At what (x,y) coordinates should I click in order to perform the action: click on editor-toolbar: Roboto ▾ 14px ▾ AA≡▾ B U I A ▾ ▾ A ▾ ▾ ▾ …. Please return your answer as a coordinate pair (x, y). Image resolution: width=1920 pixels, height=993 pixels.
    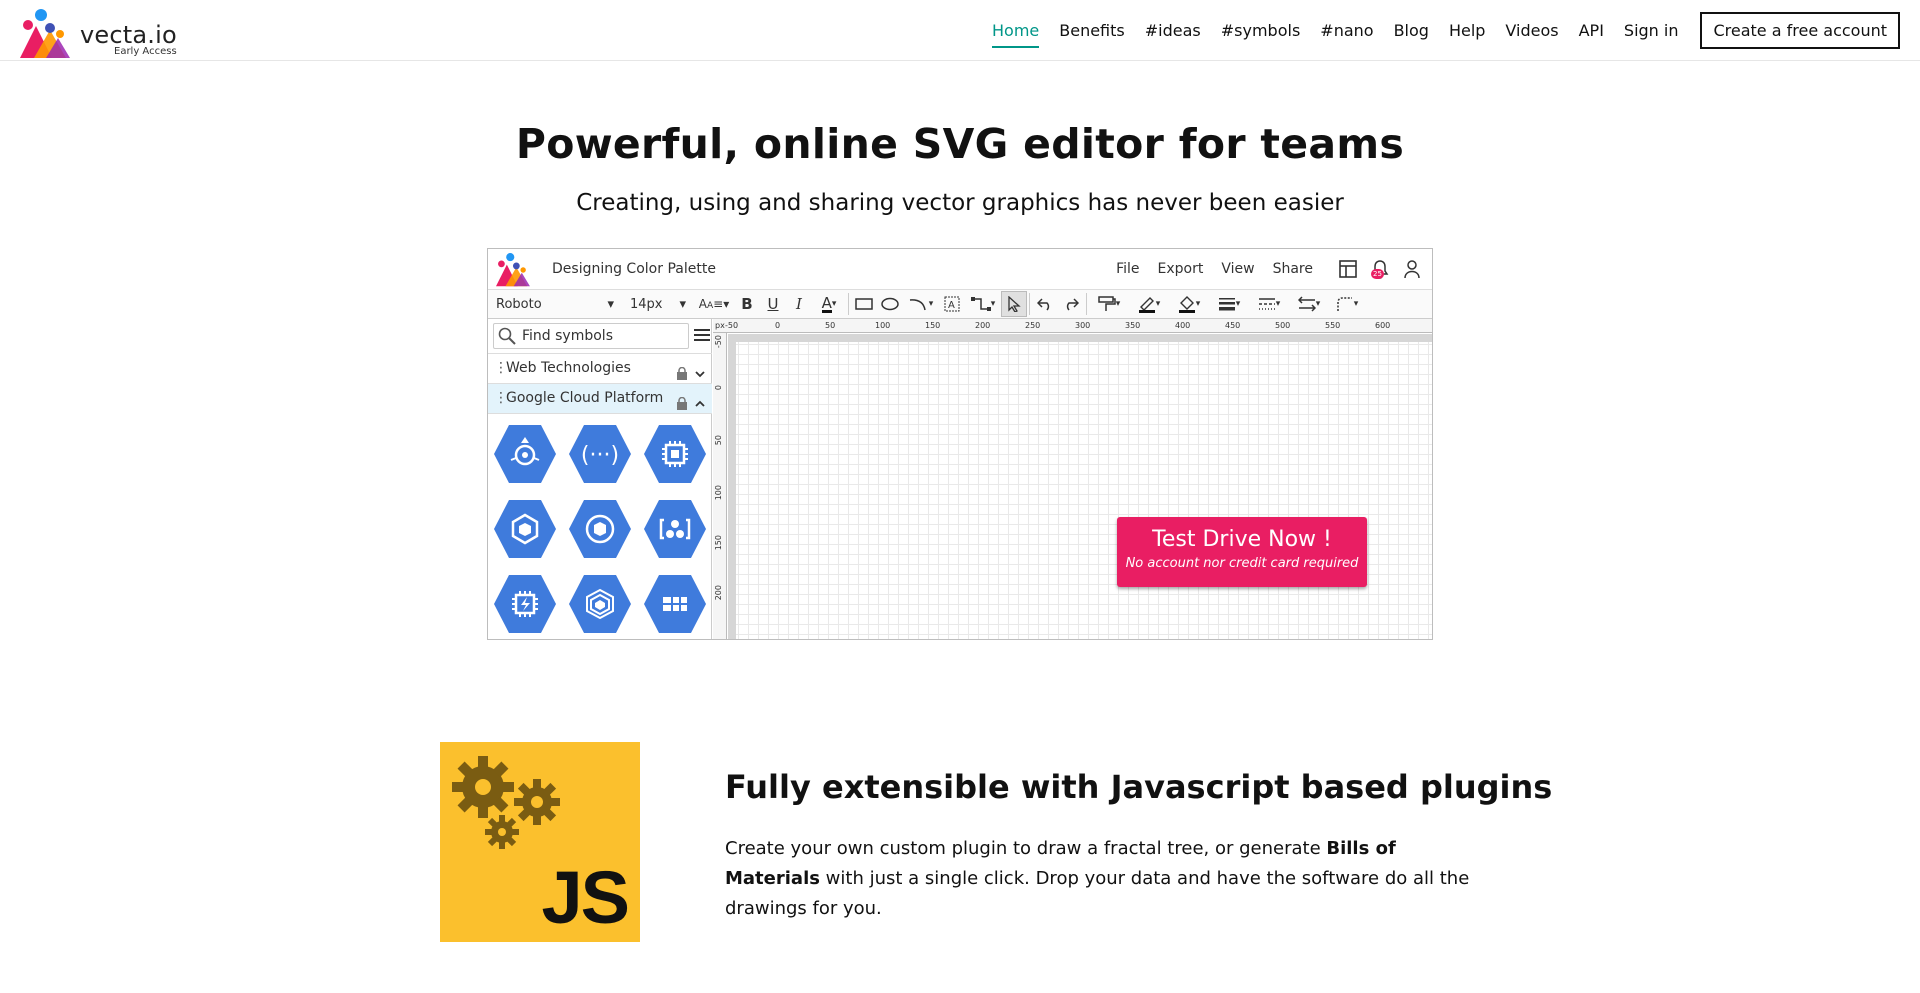
    Looking at the image, I should click on (960, 304).